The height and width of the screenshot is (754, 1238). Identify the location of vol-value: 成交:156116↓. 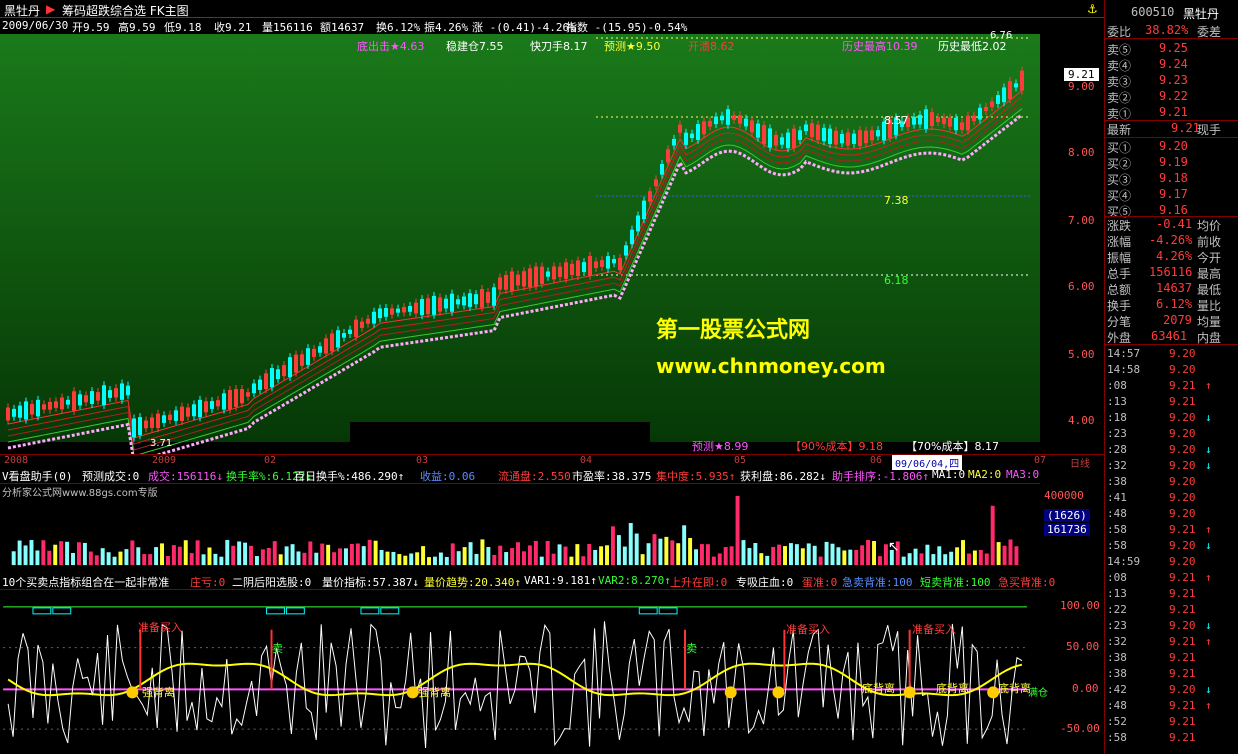
(185, 476).